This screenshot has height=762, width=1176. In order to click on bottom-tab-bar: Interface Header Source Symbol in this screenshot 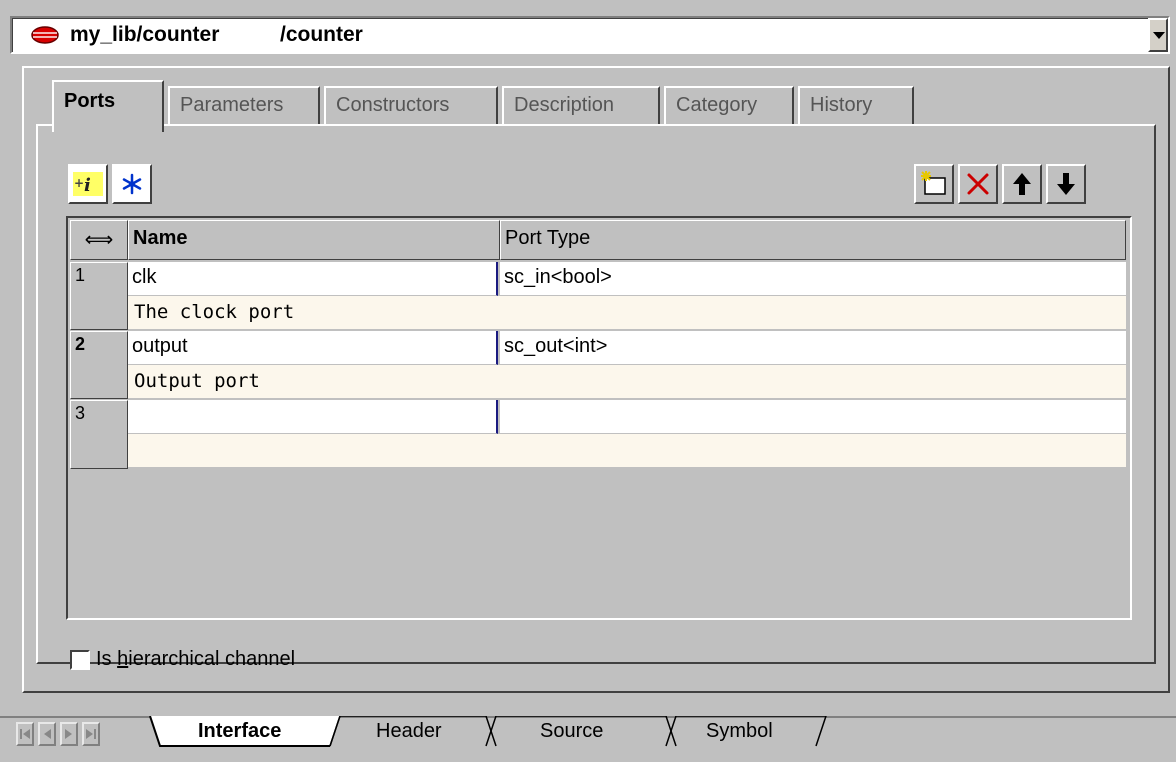, I will do `click(588, 731)`.